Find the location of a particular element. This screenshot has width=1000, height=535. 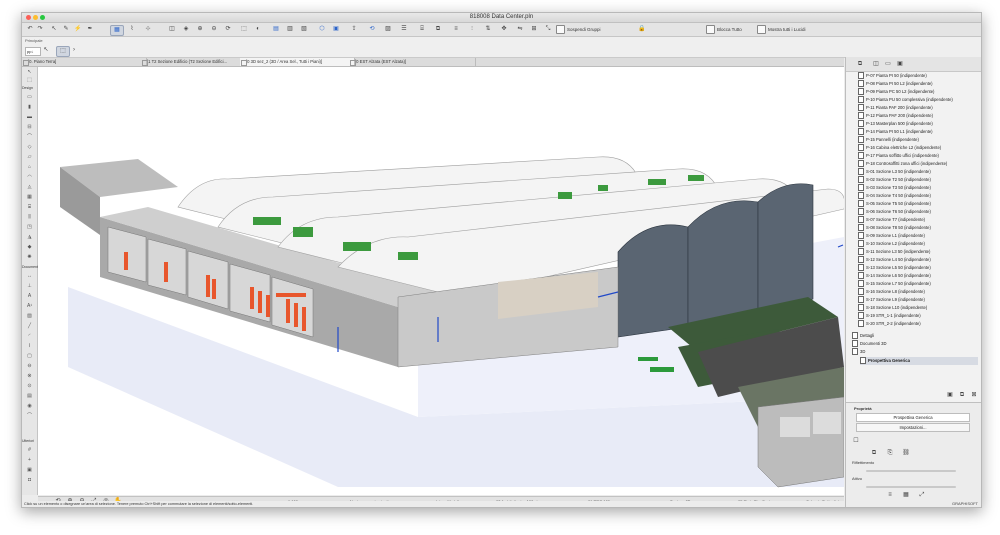

list-item: P-11 Pianta PAF 200 (indipendente) is located at coordinates (895, 108).